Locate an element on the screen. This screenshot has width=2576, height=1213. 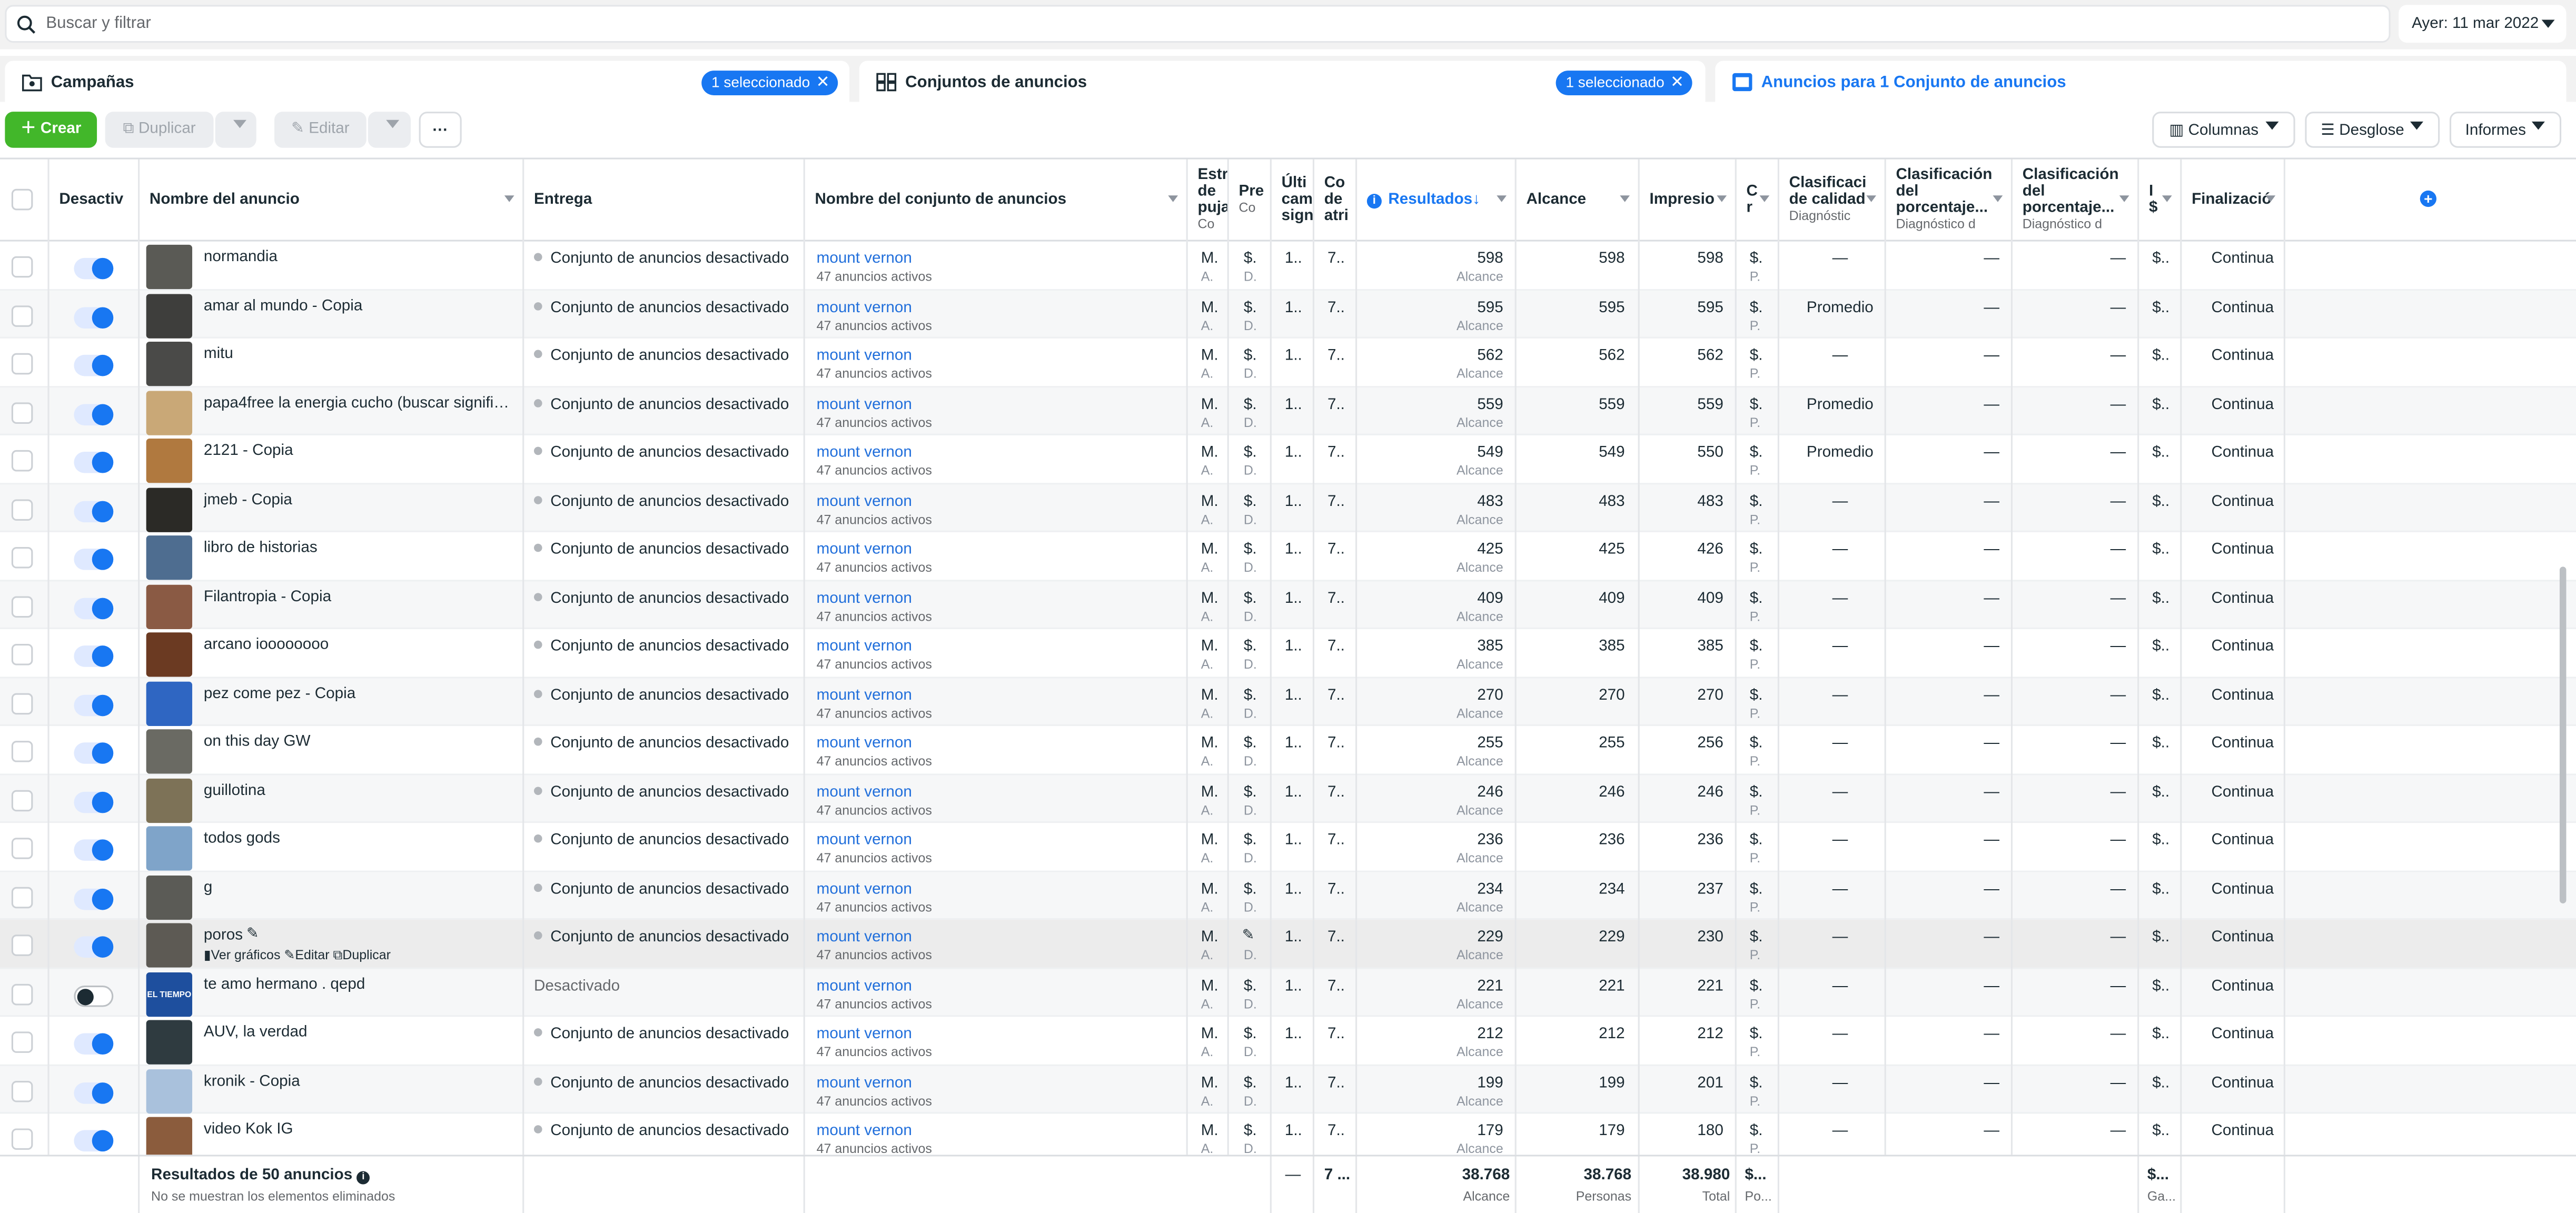
duplicate-link: Duplicar is located at coordinates (366, 955).